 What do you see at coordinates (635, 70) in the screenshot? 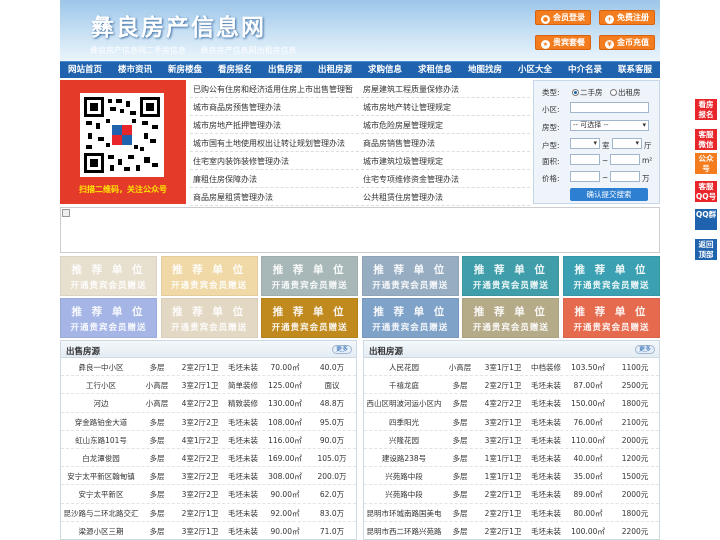
I see `nav-contact-service: 联系客服` at bounding box center [635, 70].